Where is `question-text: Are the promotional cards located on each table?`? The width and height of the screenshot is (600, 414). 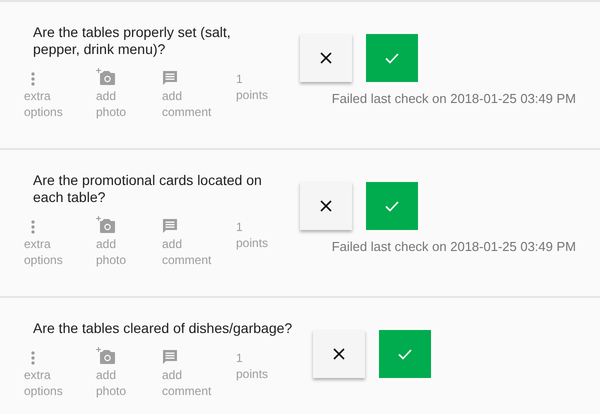
question-text: Are the promotional cards located on each table? is located at coordinates (147, 189).